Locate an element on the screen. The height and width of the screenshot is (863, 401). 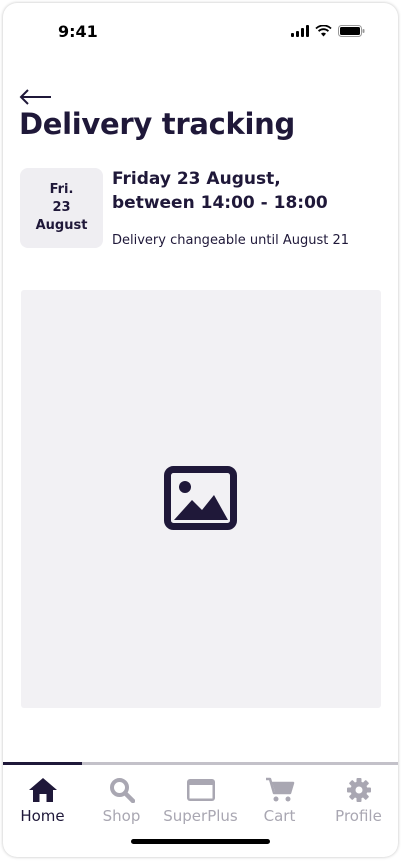
delivery-date-badge: Fri. 23 August is located at coordinates (61, 208).